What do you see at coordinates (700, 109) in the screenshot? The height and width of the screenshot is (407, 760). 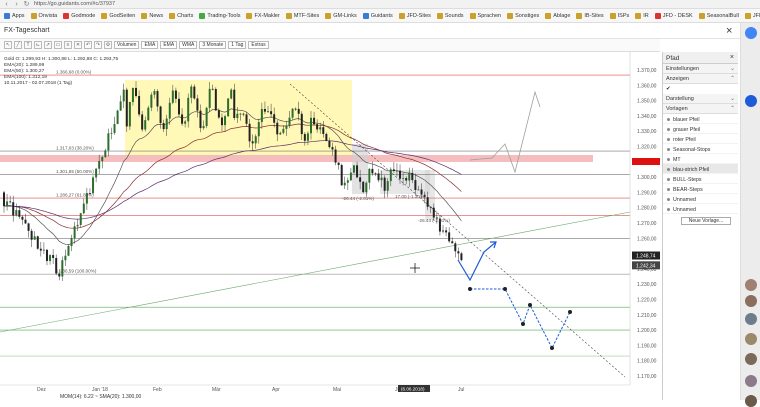 I see `section-vorlagen: Vorlagen ⌃` at bounding box center [700, 109].